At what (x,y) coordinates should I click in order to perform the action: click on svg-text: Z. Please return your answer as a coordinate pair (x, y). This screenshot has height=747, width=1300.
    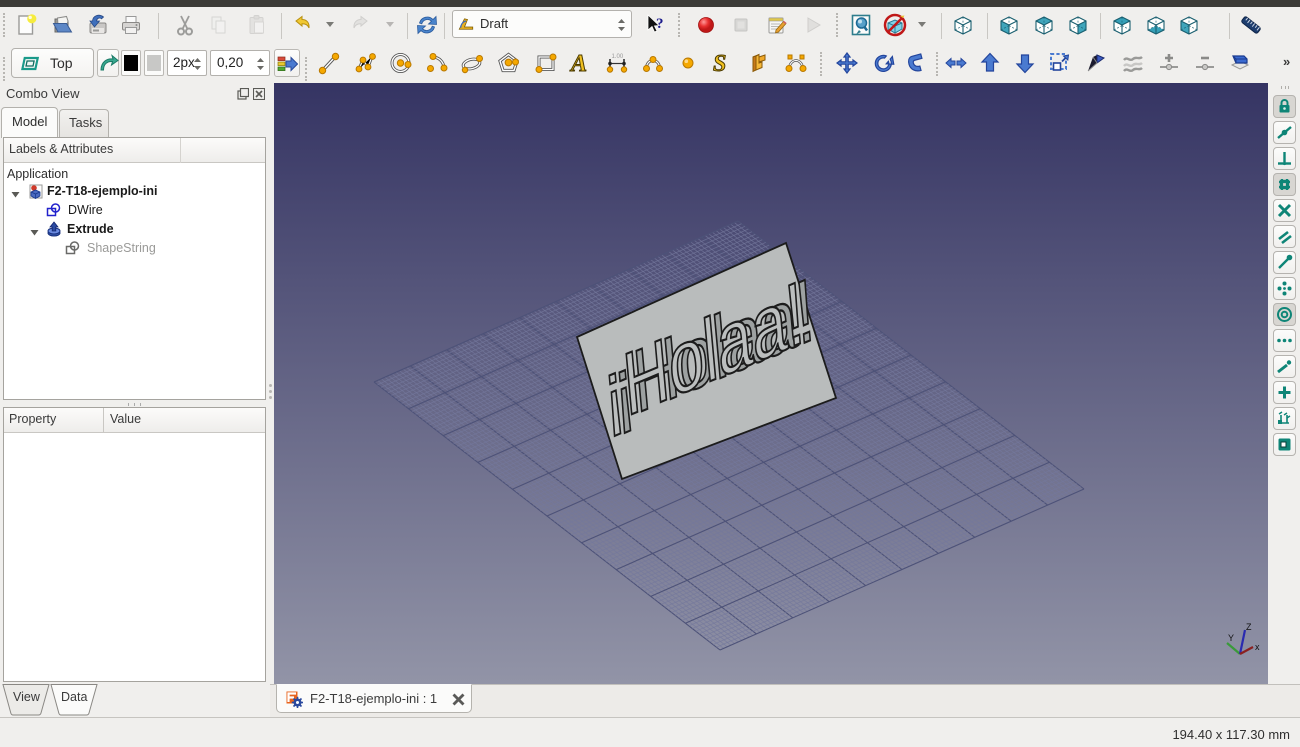
    Looking at the image, I should click on (1249, 627).